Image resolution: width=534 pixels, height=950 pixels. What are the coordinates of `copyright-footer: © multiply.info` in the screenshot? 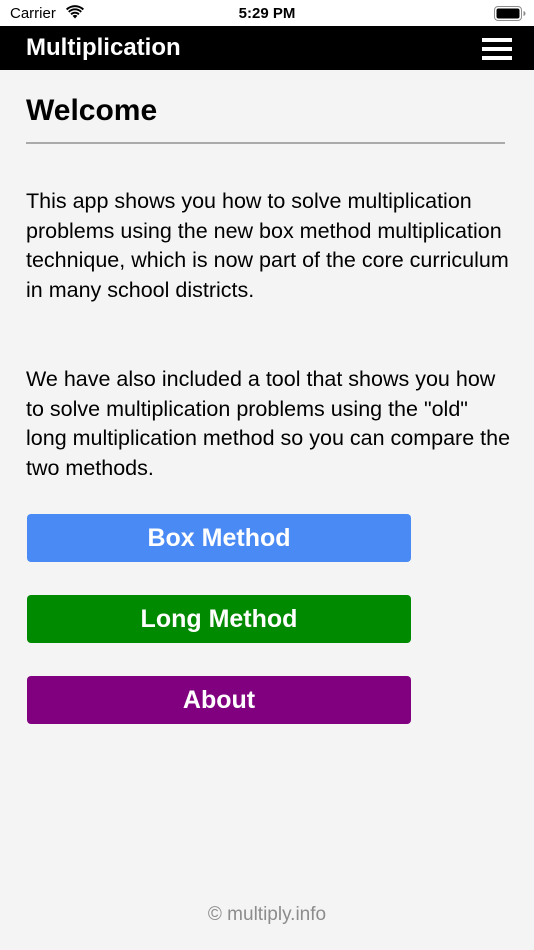 It's located at (267, 914).